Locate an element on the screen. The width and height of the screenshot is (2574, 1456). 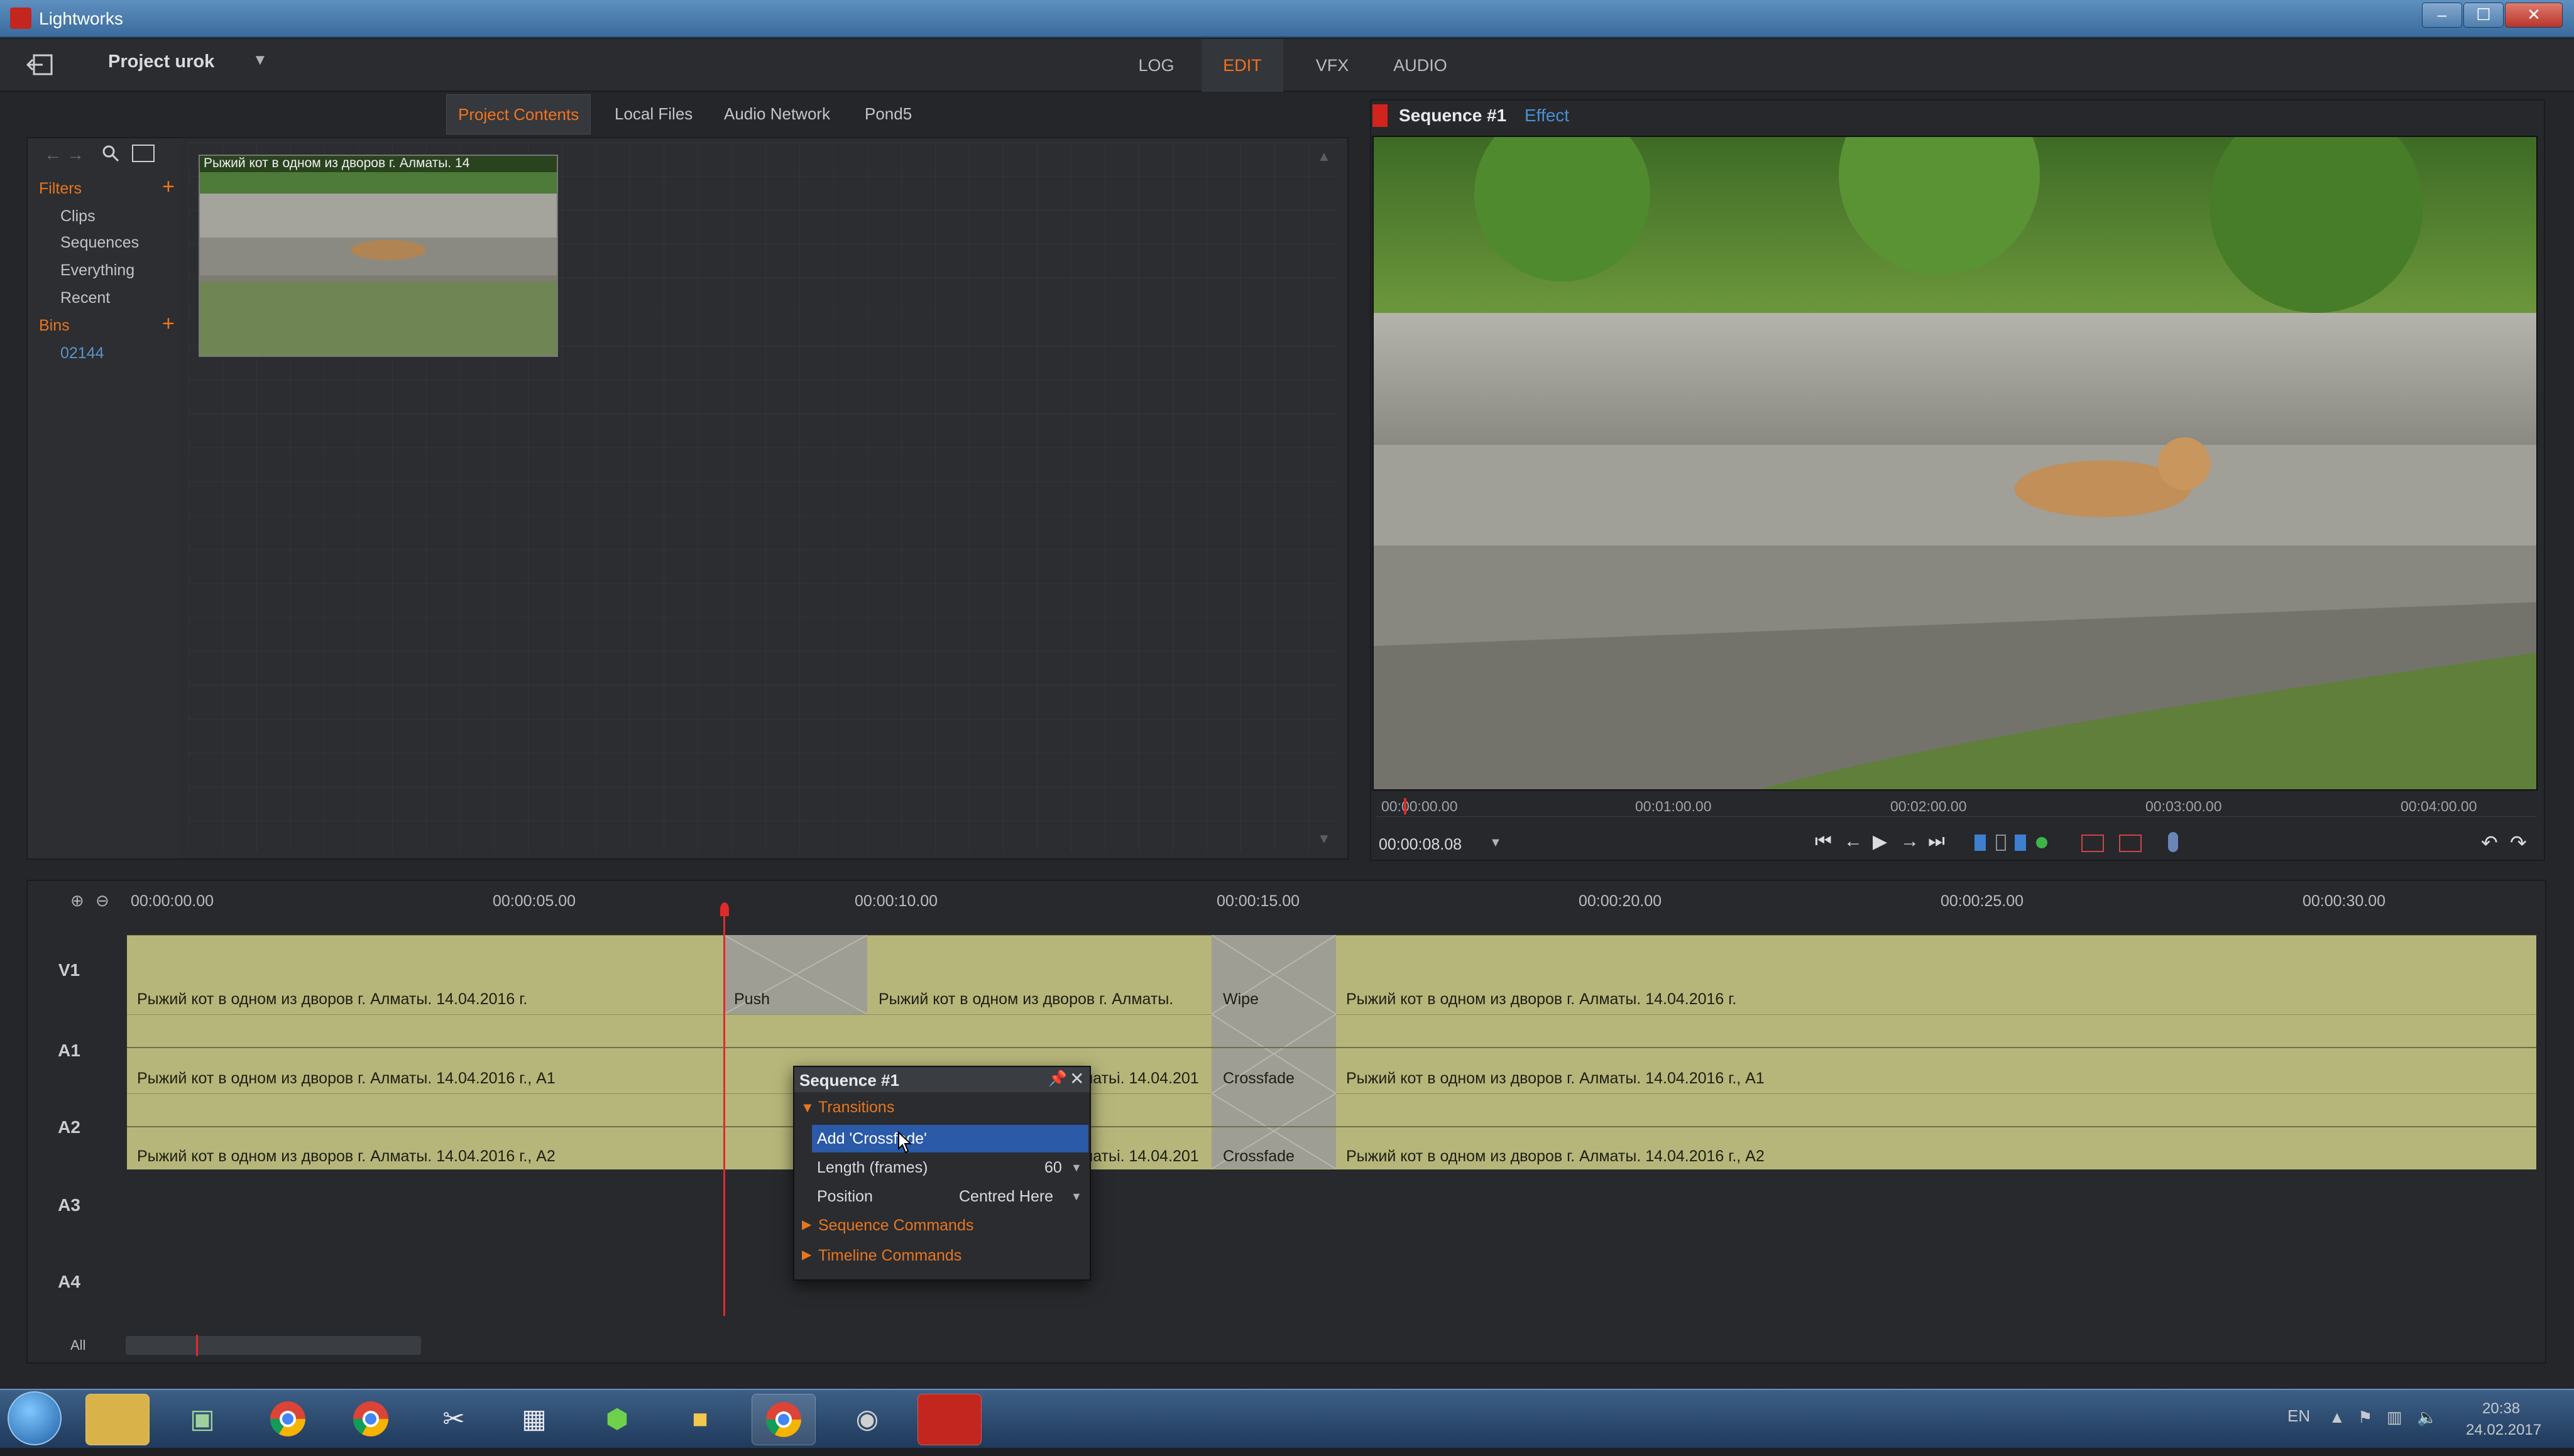
tab-audio-network: Audio Network is located at coordinates (777, 113).